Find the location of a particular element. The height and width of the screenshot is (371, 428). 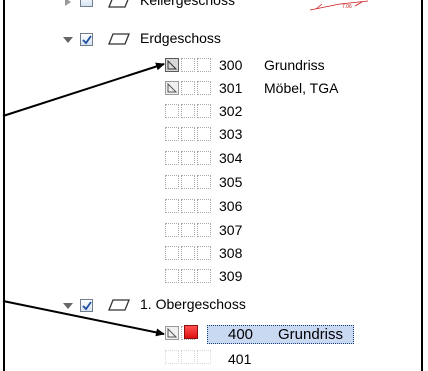

layer-number: 307 is located at coordinates (231, 230).